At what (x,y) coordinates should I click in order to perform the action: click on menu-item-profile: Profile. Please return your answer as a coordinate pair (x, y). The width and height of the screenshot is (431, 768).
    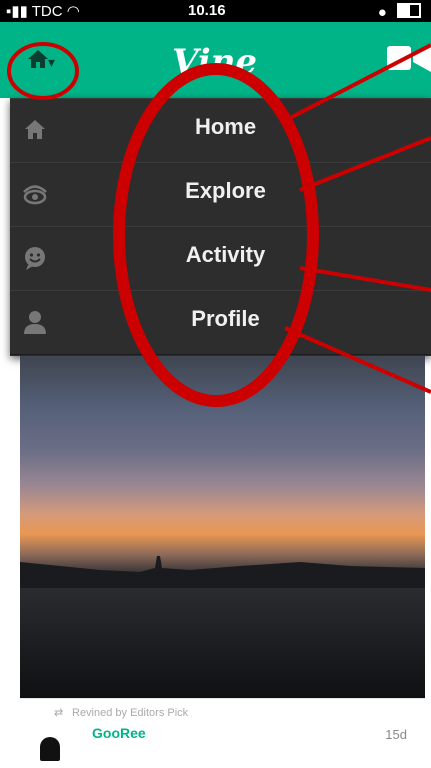
    Looking at the image, I should click on (220, 322).